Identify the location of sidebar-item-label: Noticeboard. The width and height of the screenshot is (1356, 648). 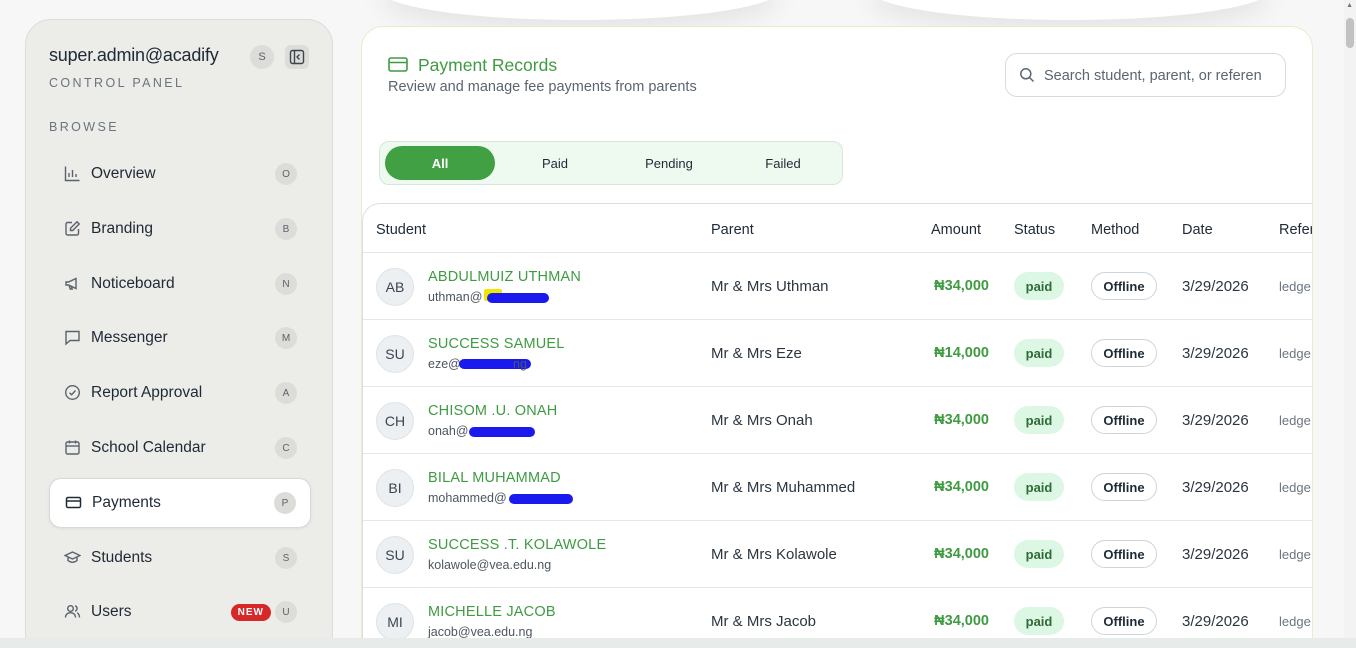
(133, 283).